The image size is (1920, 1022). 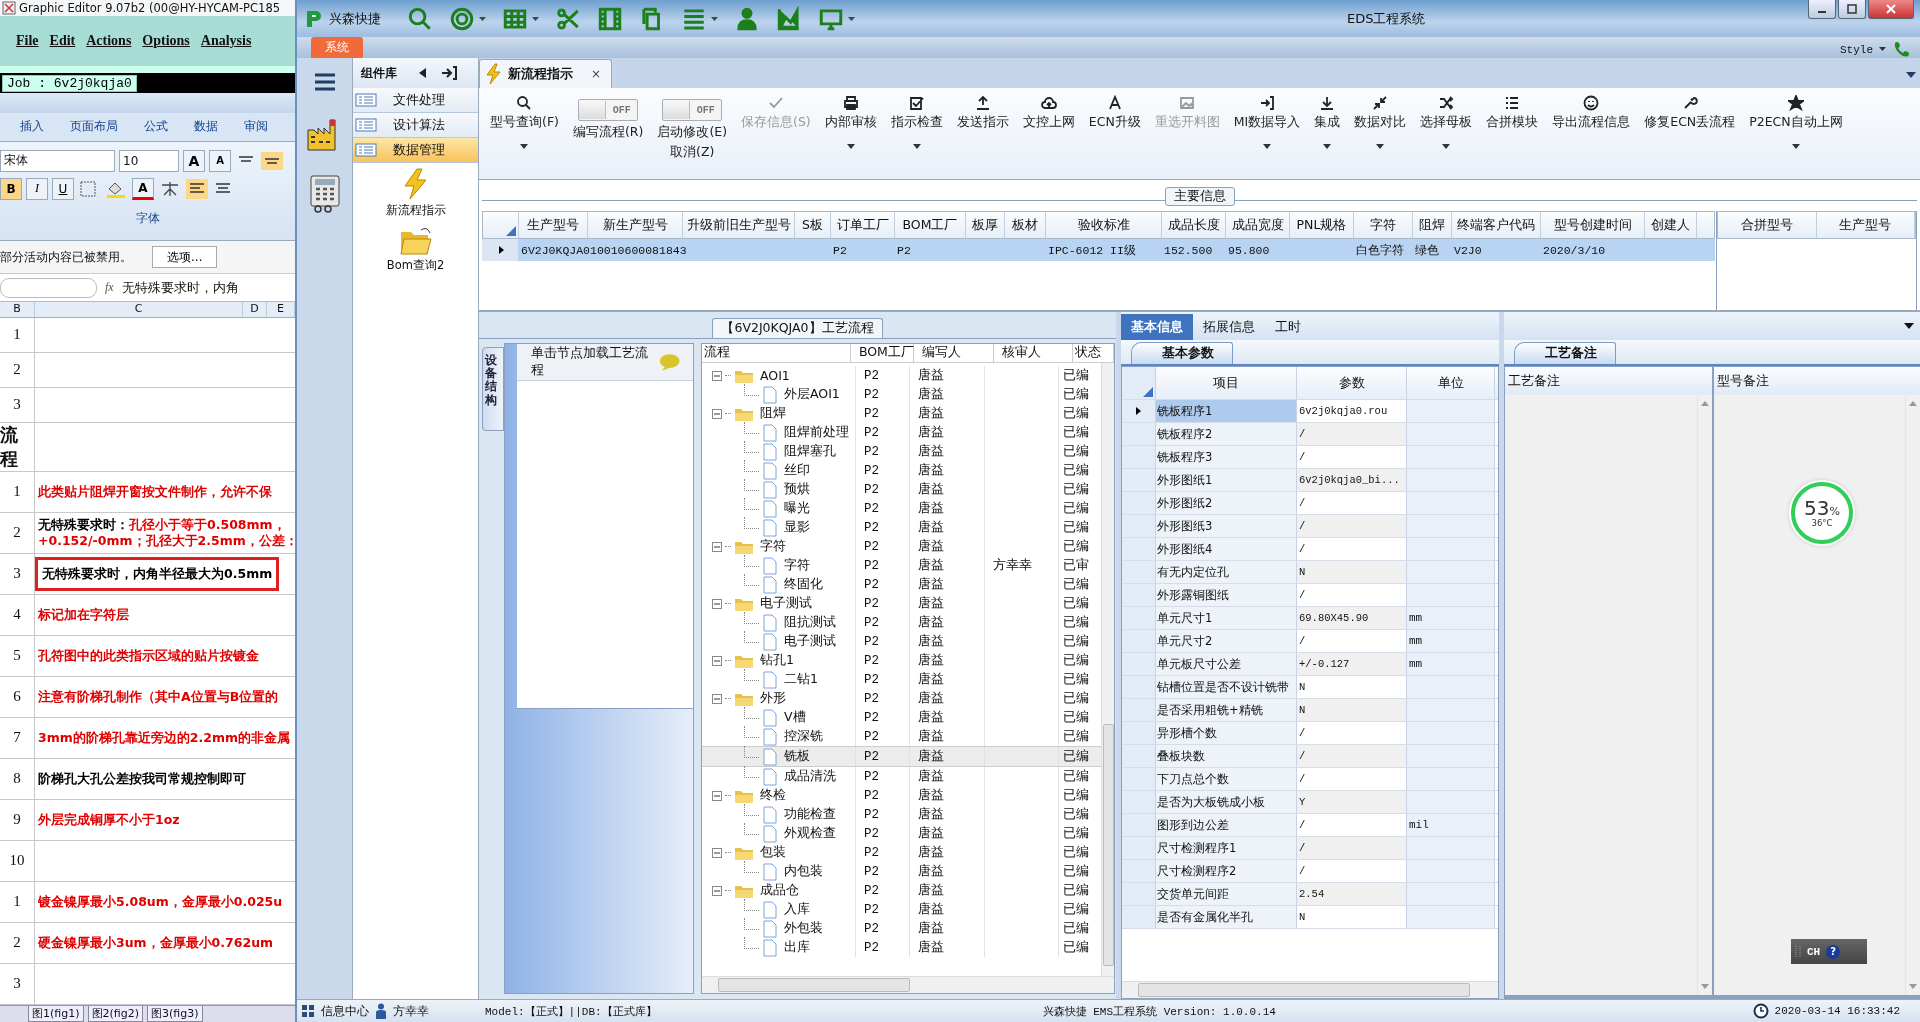 I want to click on table-row: 有无内定位孔 N, so click(x=1310, y=572).